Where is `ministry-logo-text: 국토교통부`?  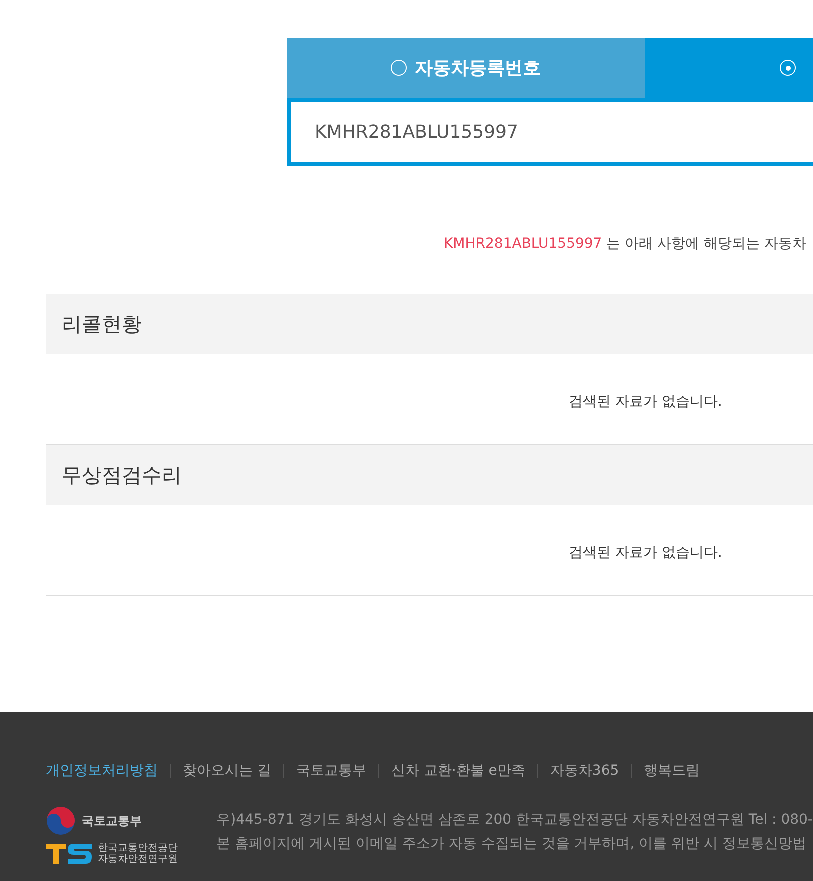
ministry-logo-text: 국토교통부 is located at coordinates (112, 821).